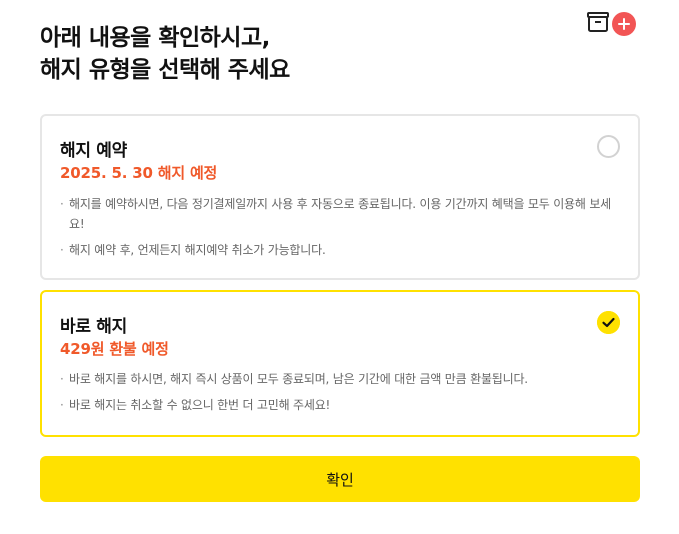 The width and height of the screenshot is (679, 534). Describe the element at coordinates (114, 349) in the screenshot. I see `option-subtitle: 429원 환불 예정` at that location.